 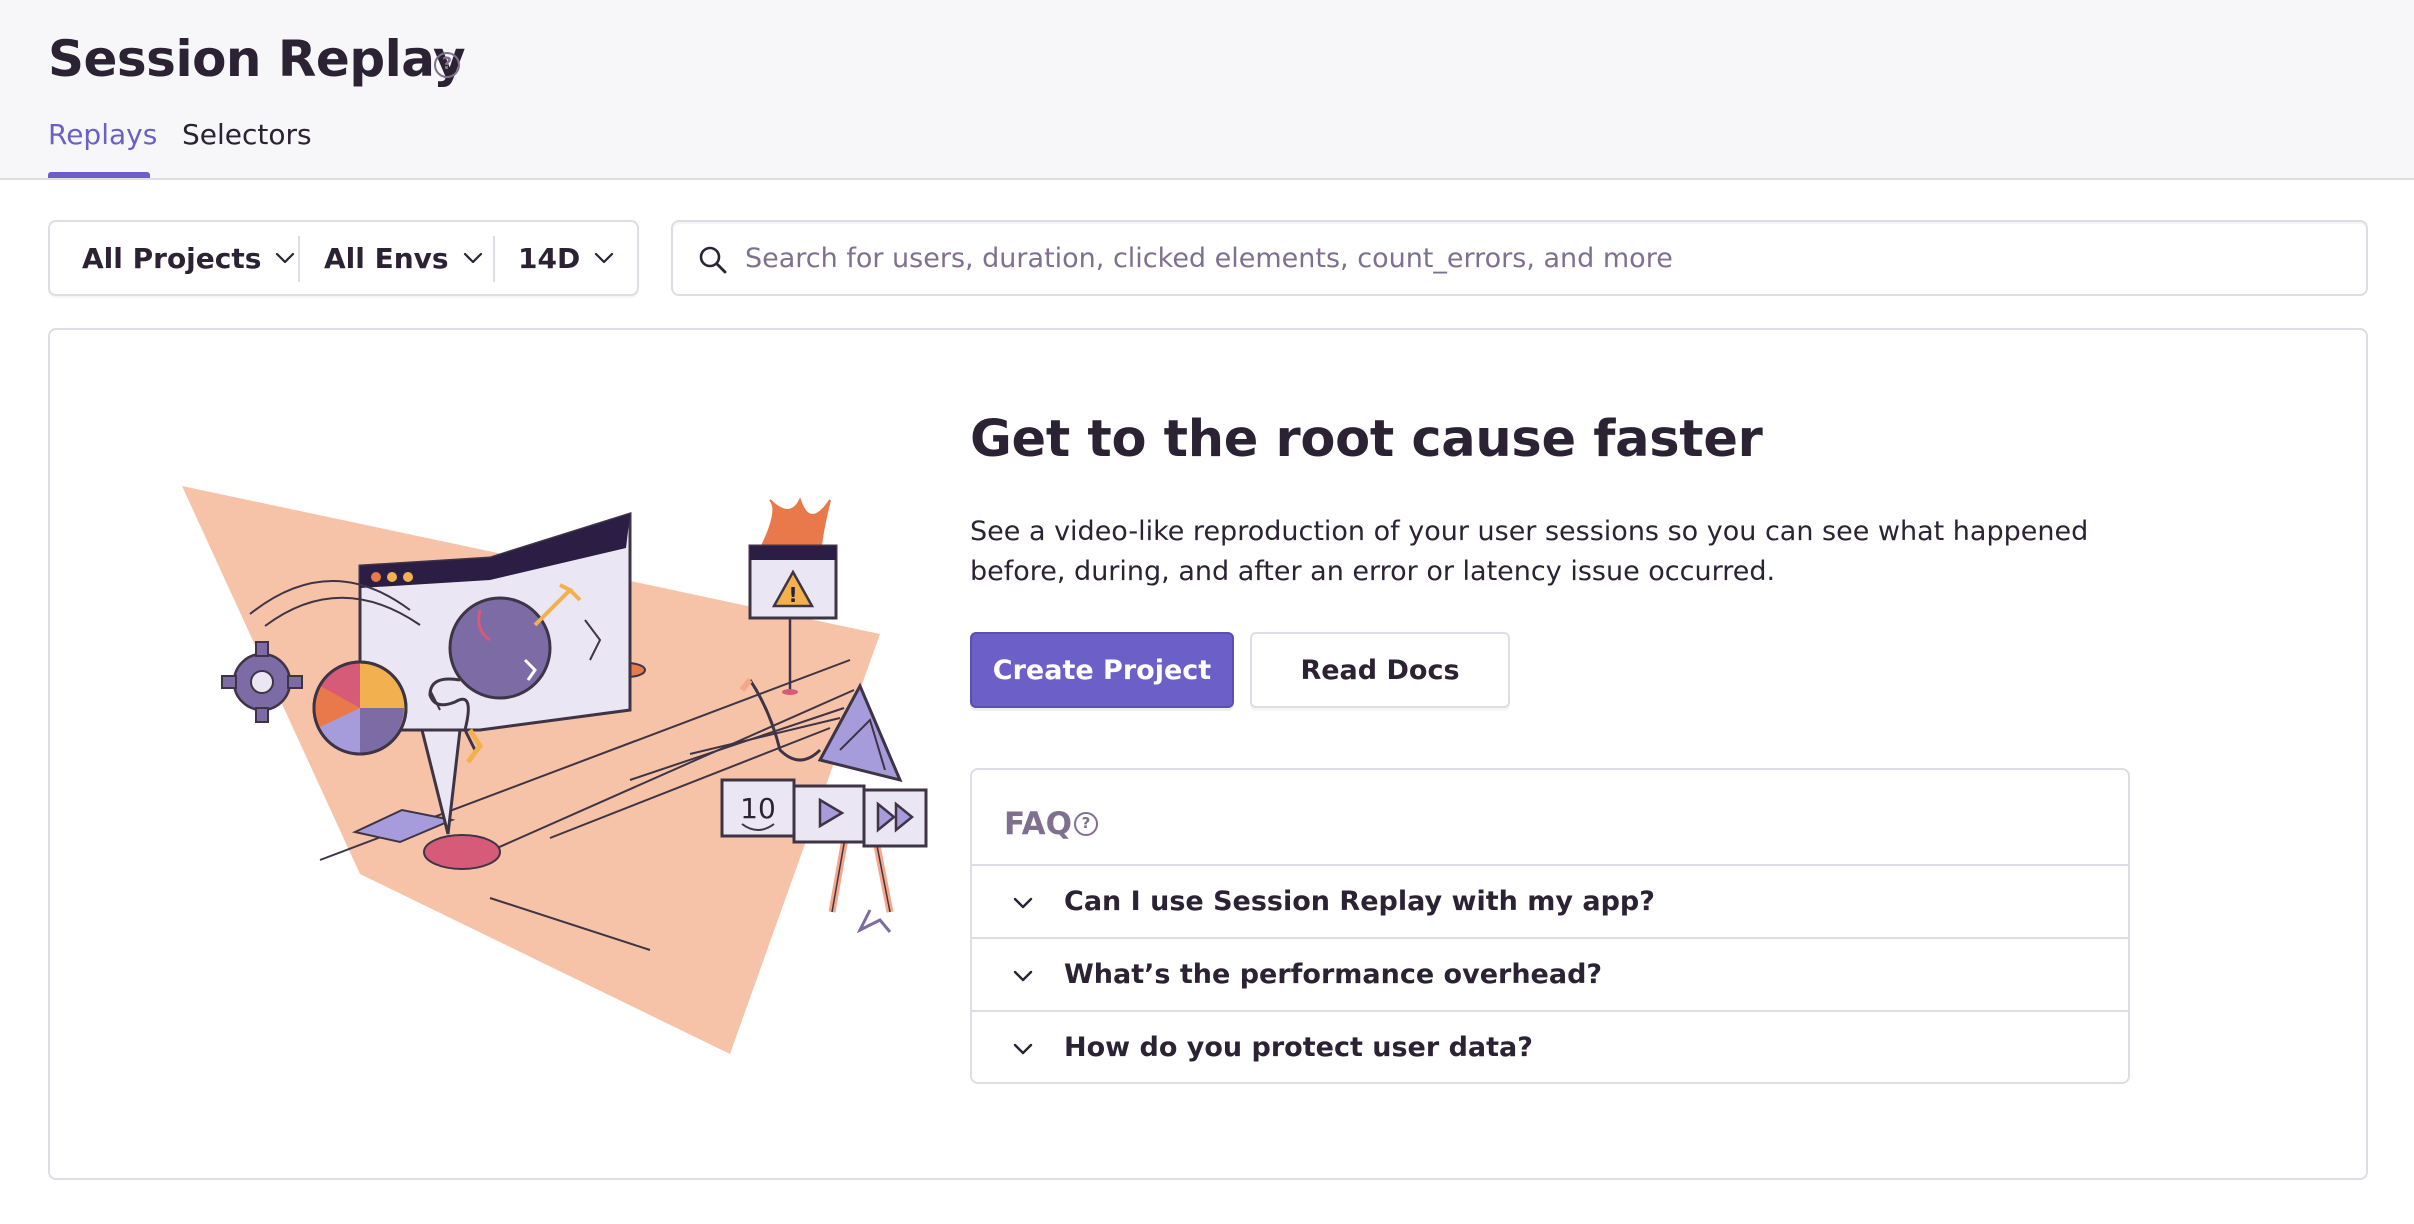 I want to click on search-bar, so click(x=1519, y=258).